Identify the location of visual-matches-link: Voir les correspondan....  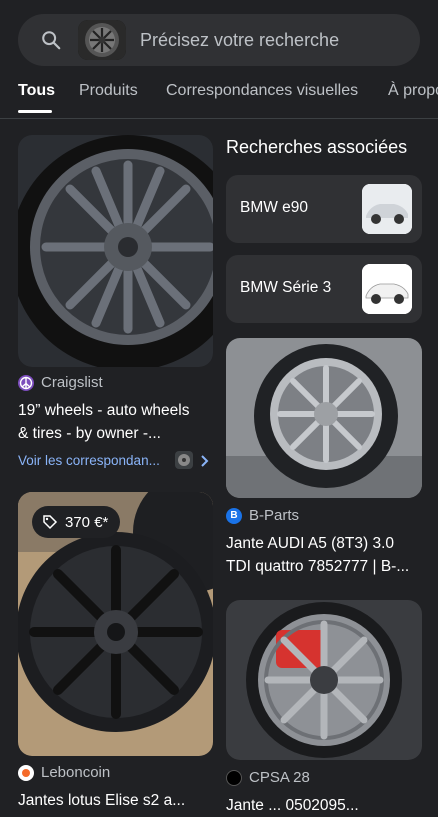
(89, 460).